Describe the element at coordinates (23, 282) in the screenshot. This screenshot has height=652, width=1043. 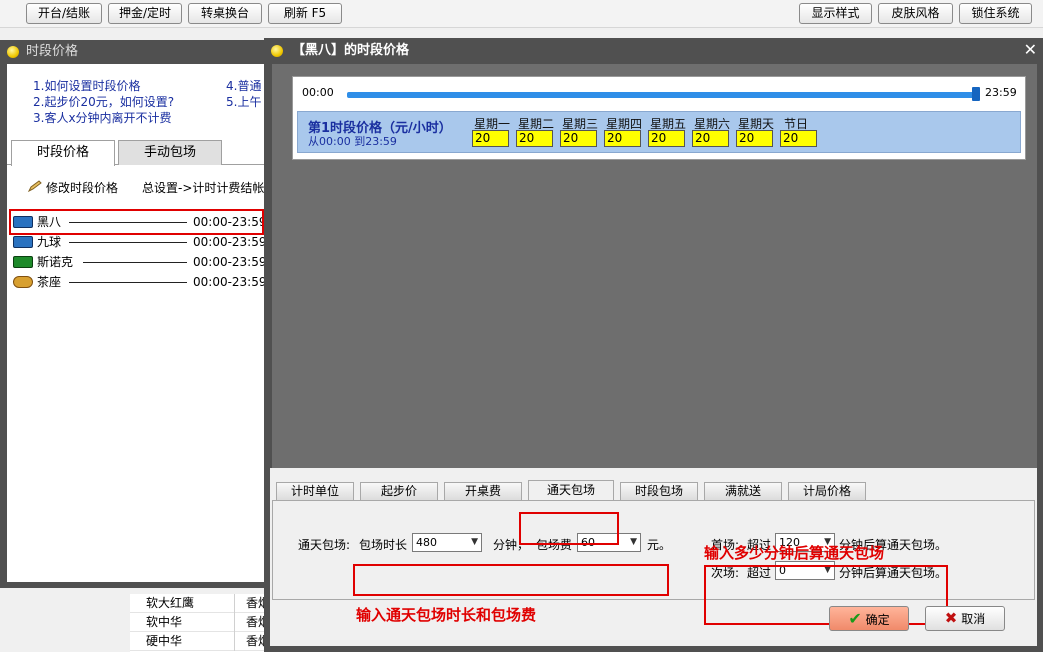
I see `teapot-icon` at that location.